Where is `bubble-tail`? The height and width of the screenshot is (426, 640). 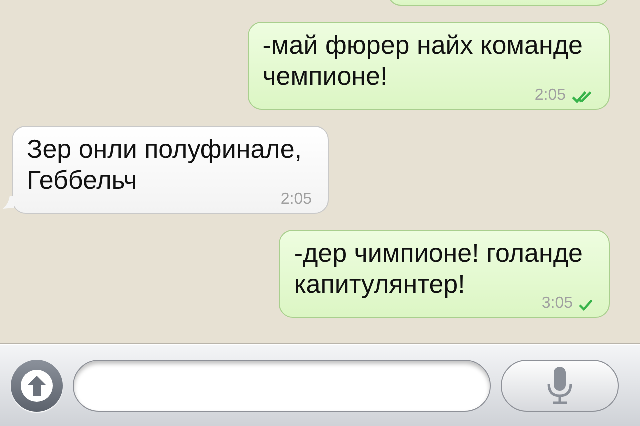
bubble-tail is located at coordinates (8, 202).